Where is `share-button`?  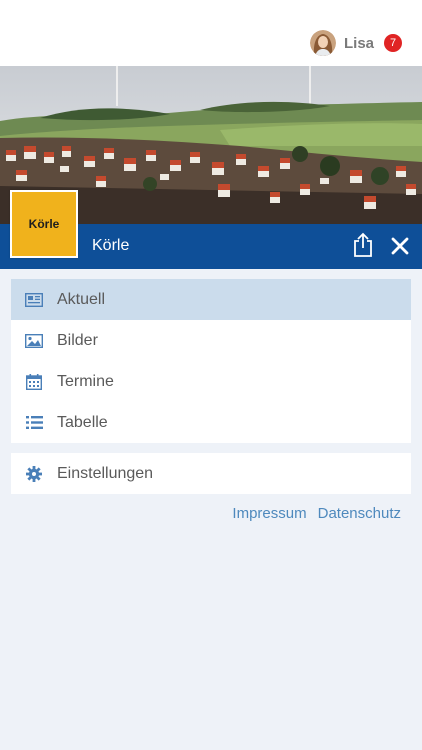 share-button is located at coordinates (363, 245).